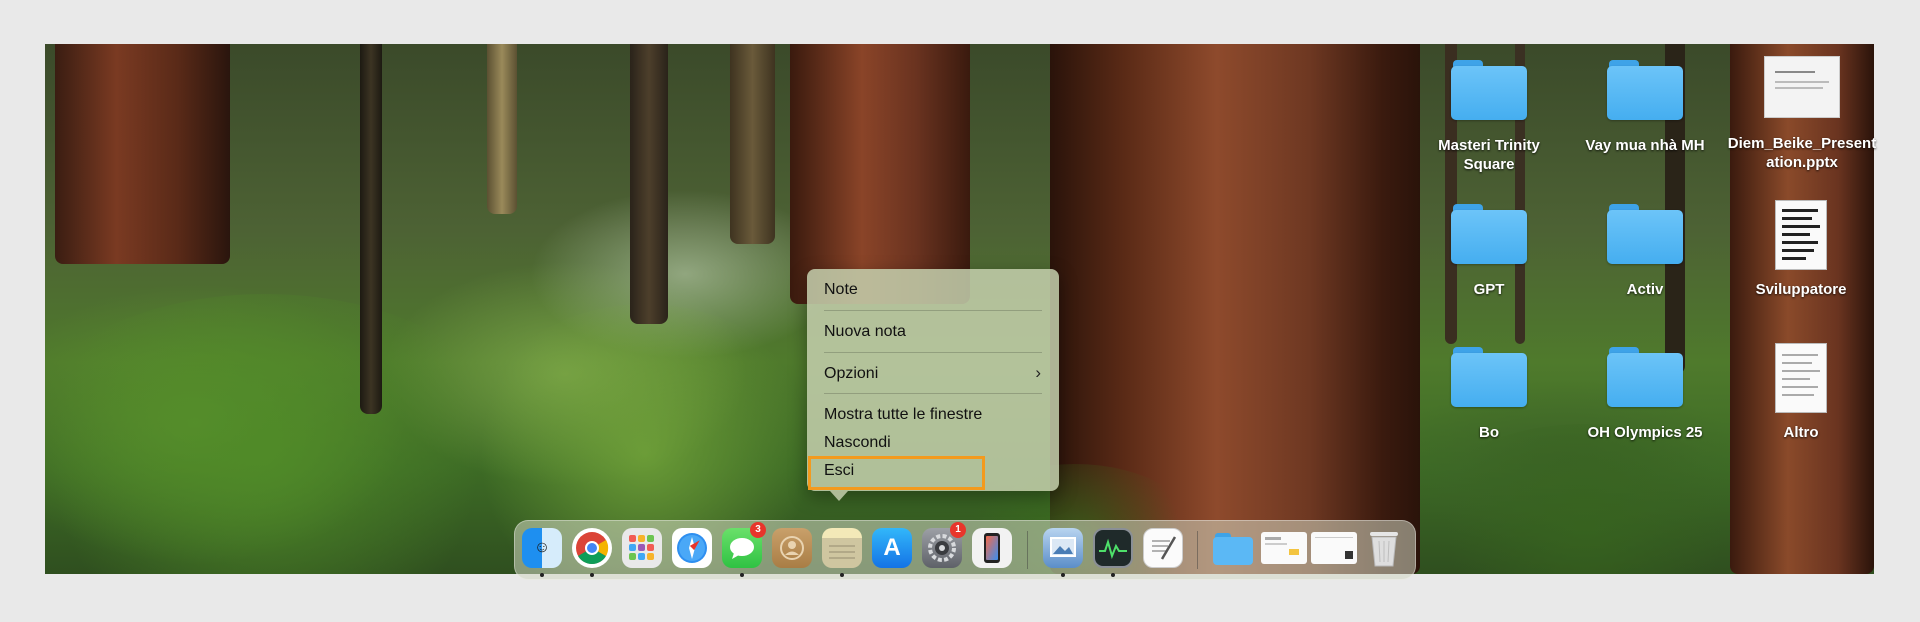 This screenshot has height=622, width=1920. Describe the element at coordinates (1063, 548) in the screenshot. I see `preview-icon` at that location.